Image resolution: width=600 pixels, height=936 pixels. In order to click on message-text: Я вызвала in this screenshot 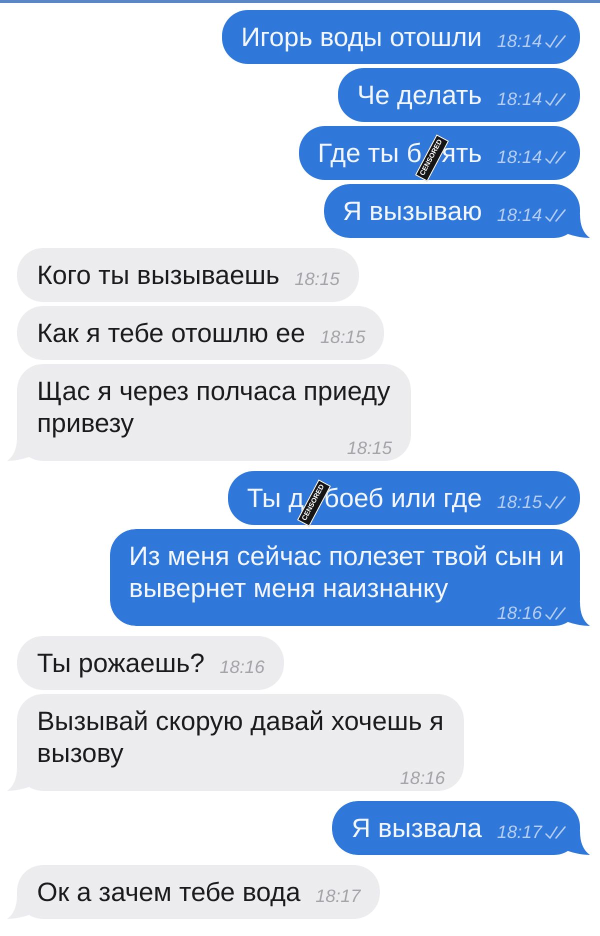, I will do `click(416, 828)`.